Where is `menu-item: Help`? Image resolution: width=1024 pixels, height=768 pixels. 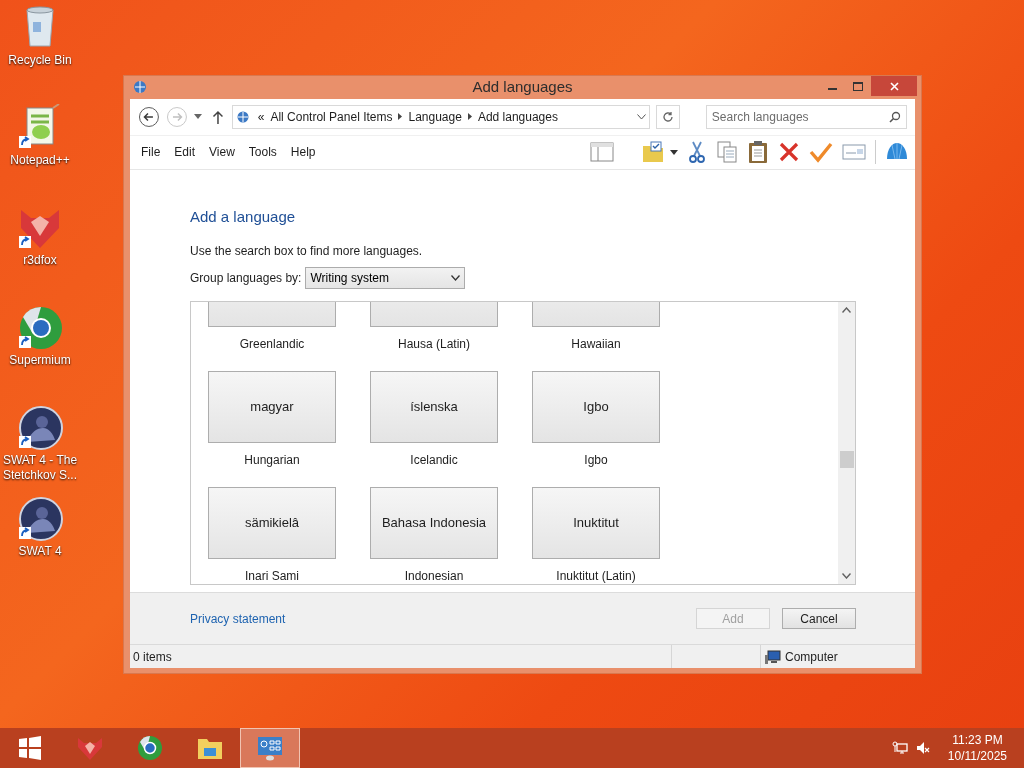
menu-item: Help is located at coordinates (303, 152).